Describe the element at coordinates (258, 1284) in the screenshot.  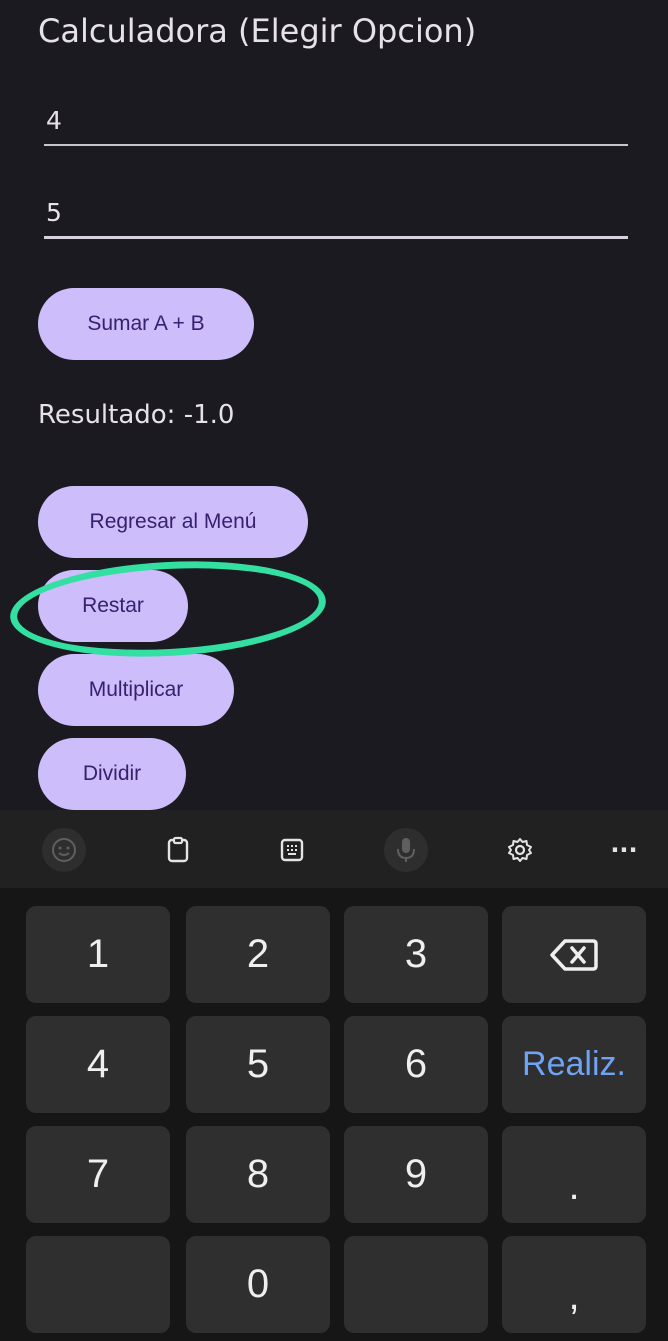
I see `key-0: 0` at that location.